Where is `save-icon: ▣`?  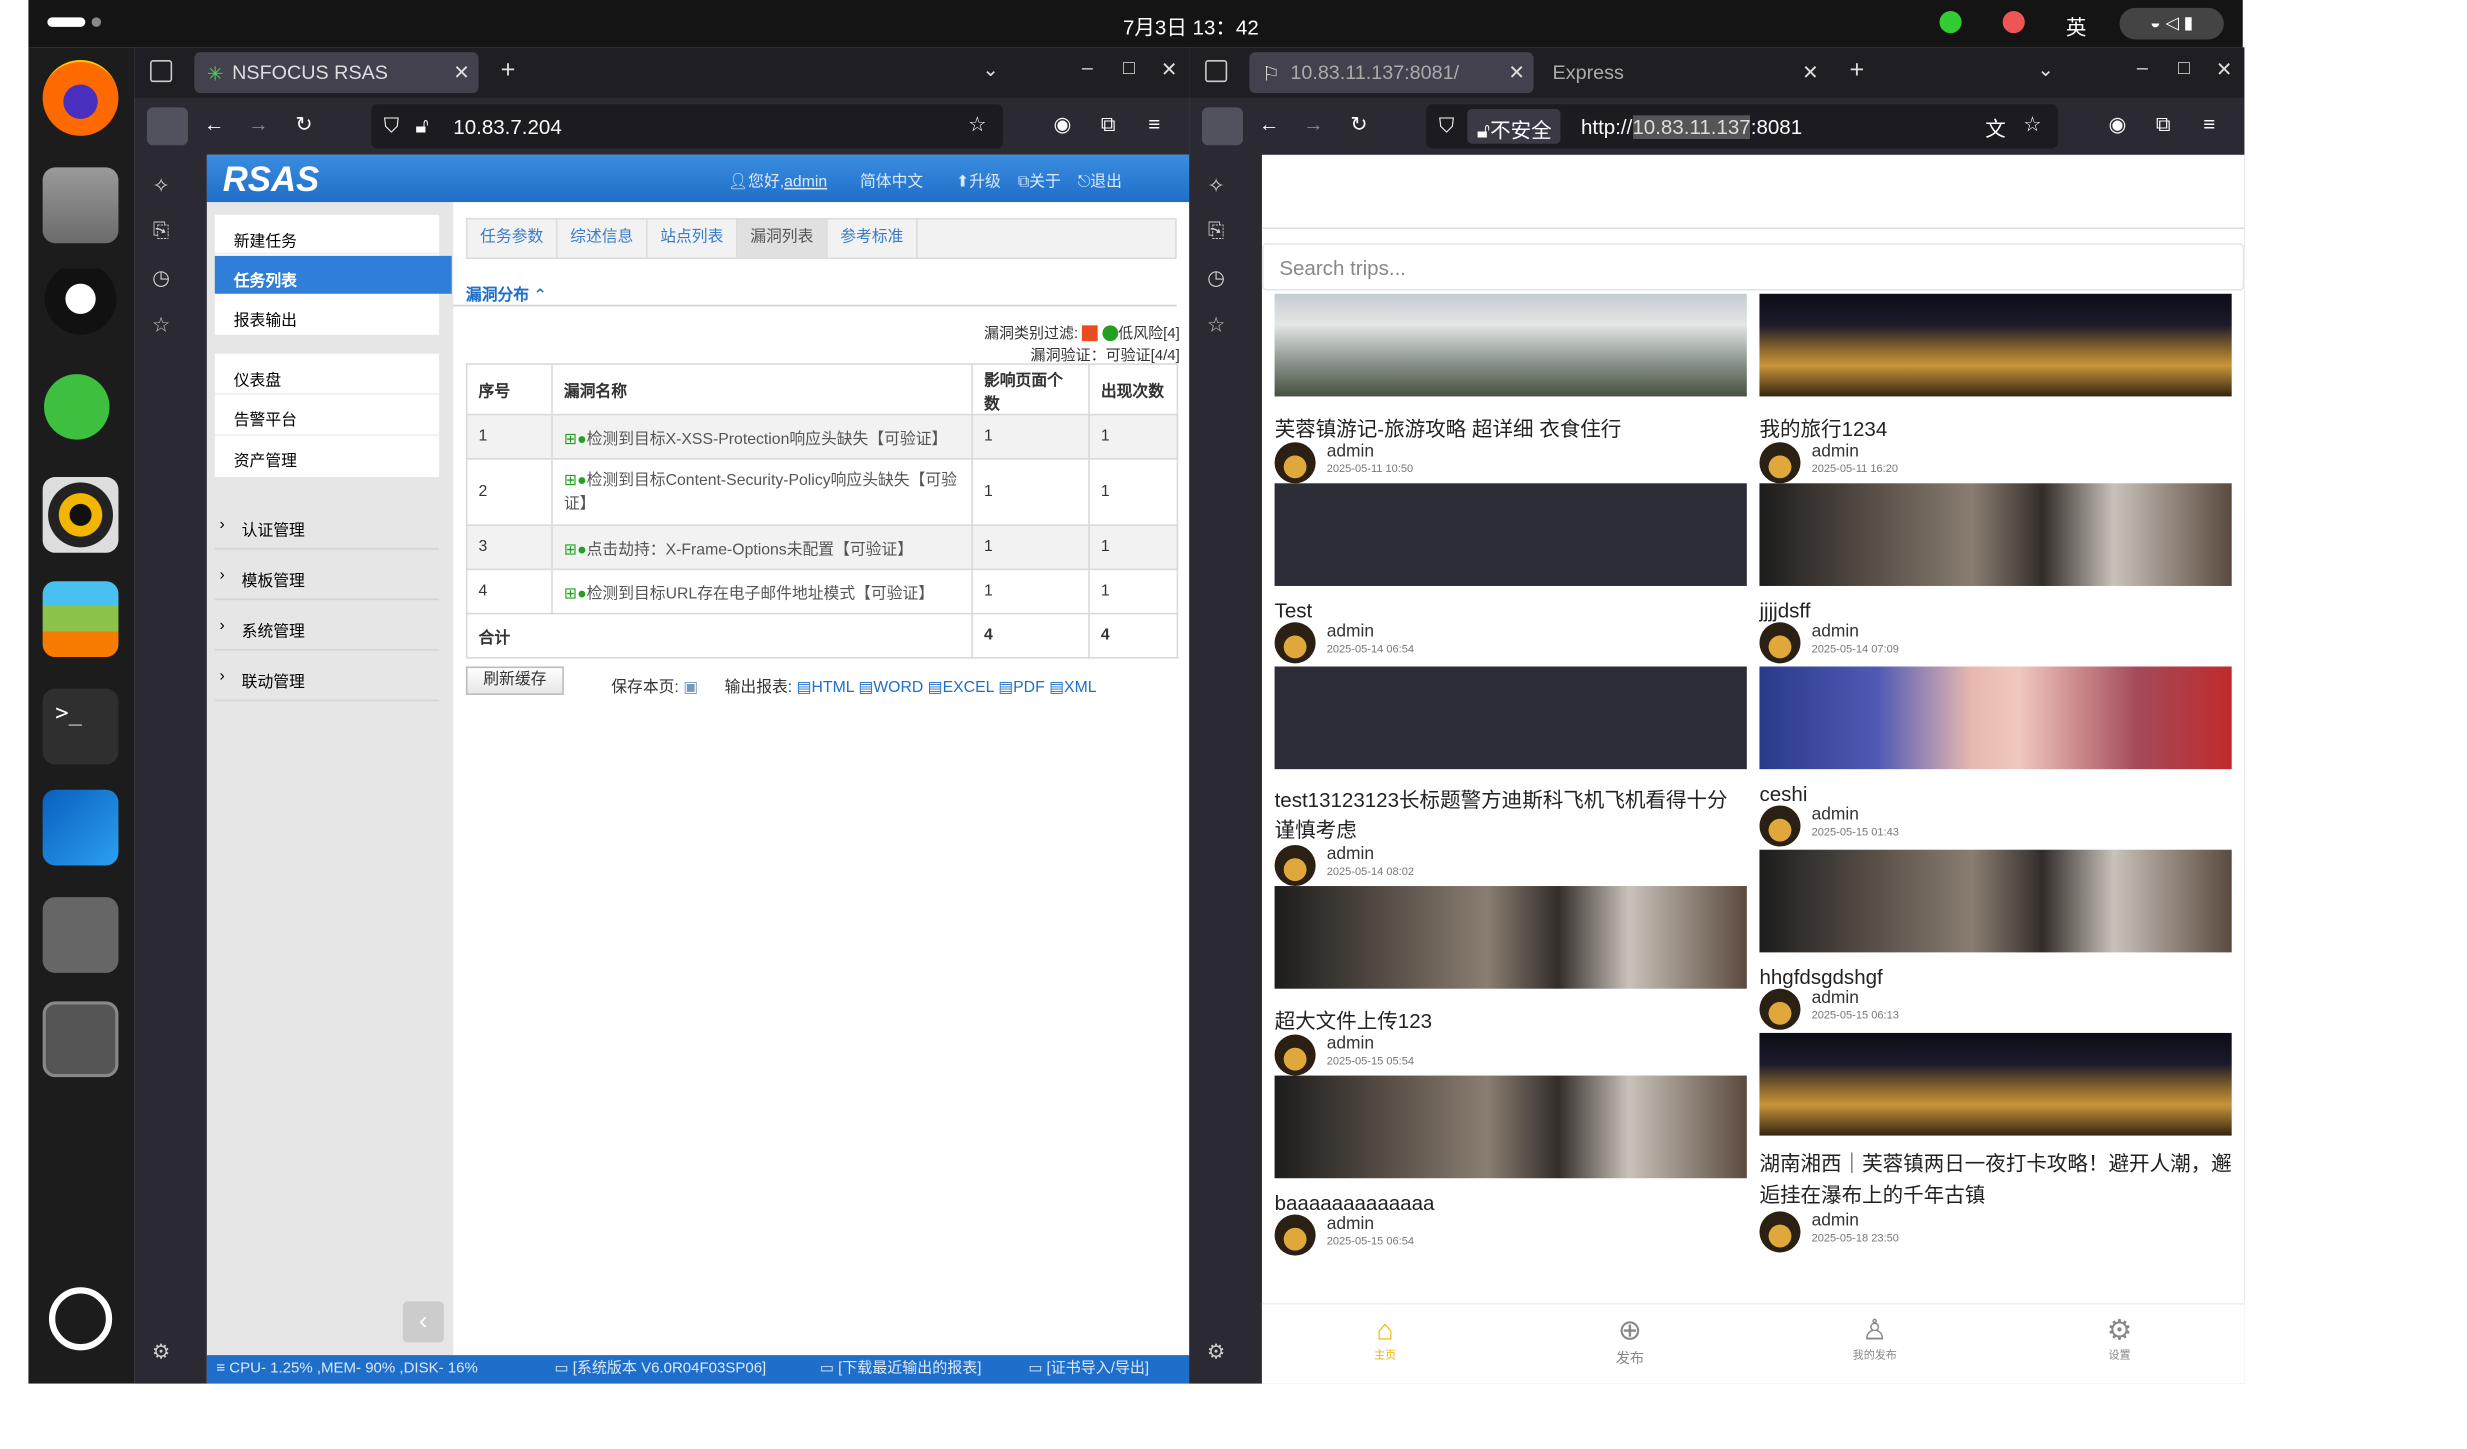
save-icon: ▣ is located at coordinates (690, 687).